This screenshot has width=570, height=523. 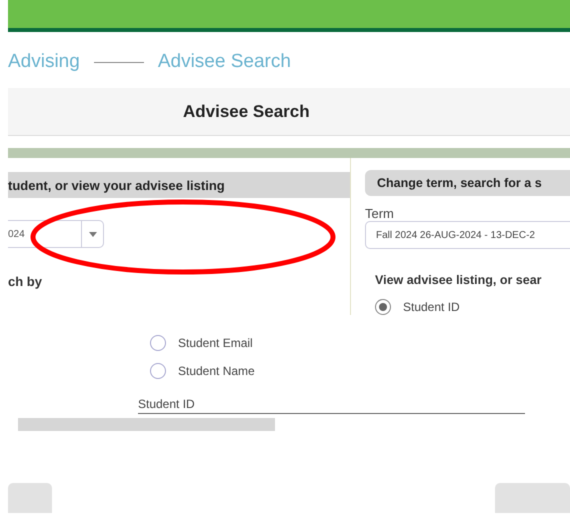 What do you see at coordinates (215, 343) in the screenshot?
I see `radio-label: Student Email` at bounding box center [215, 343].